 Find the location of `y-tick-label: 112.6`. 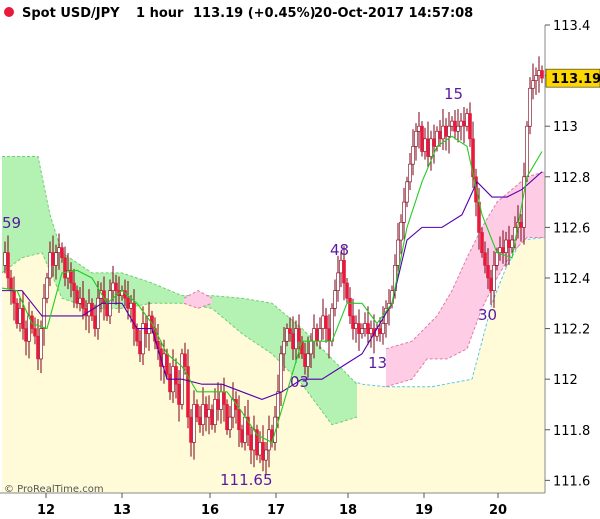

y-tick-label: 112.6 is located at coordinates (571, 228).